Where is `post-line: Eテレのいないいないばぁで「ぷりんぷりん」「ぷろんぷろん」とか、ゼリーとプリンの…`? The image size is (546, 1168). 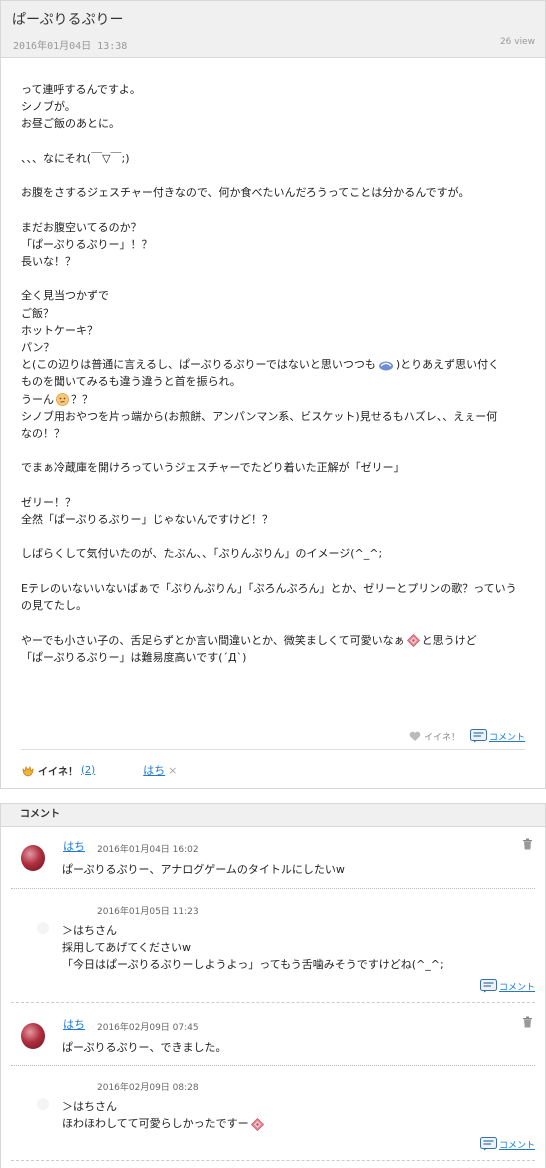
post-line: Eテレのいないいないばぁで「ぷりんぷりん」「ぷろんぷろん」とか、ゼリーとプリンの… is located at coordinates (269, 588).